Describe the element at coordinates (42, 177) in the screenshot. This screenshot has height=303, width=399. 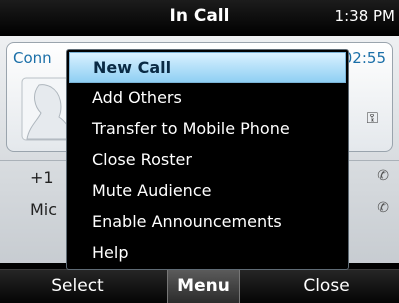
I see `roster-number: +1` at that location.